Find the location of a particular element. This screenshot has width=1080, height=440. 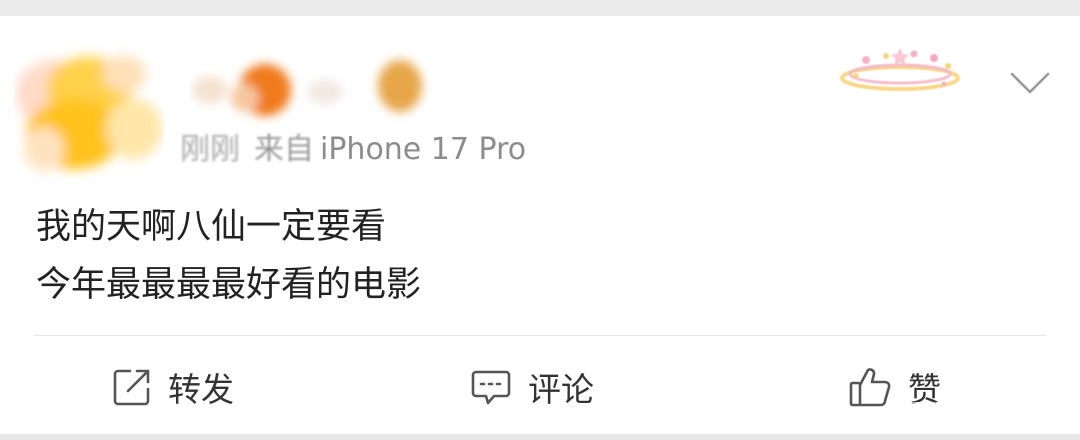

source-prefix: 来自 is located at coordinates (284, 149).